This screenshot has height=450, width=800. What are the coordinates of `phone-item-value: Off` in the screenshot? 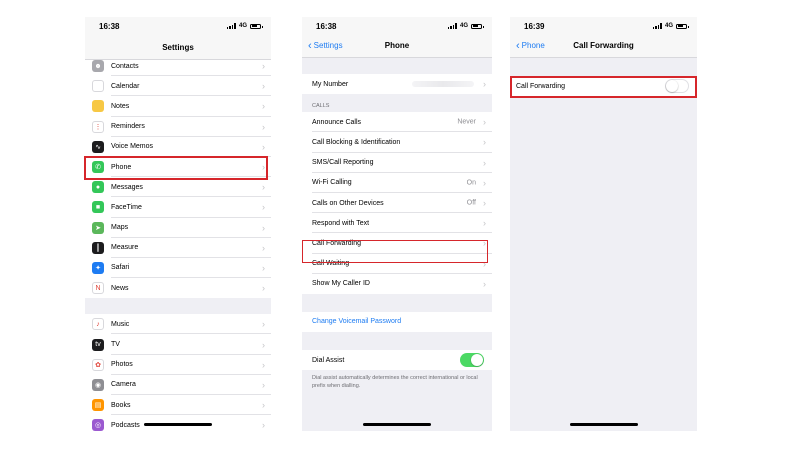 It's located at (471, 203).